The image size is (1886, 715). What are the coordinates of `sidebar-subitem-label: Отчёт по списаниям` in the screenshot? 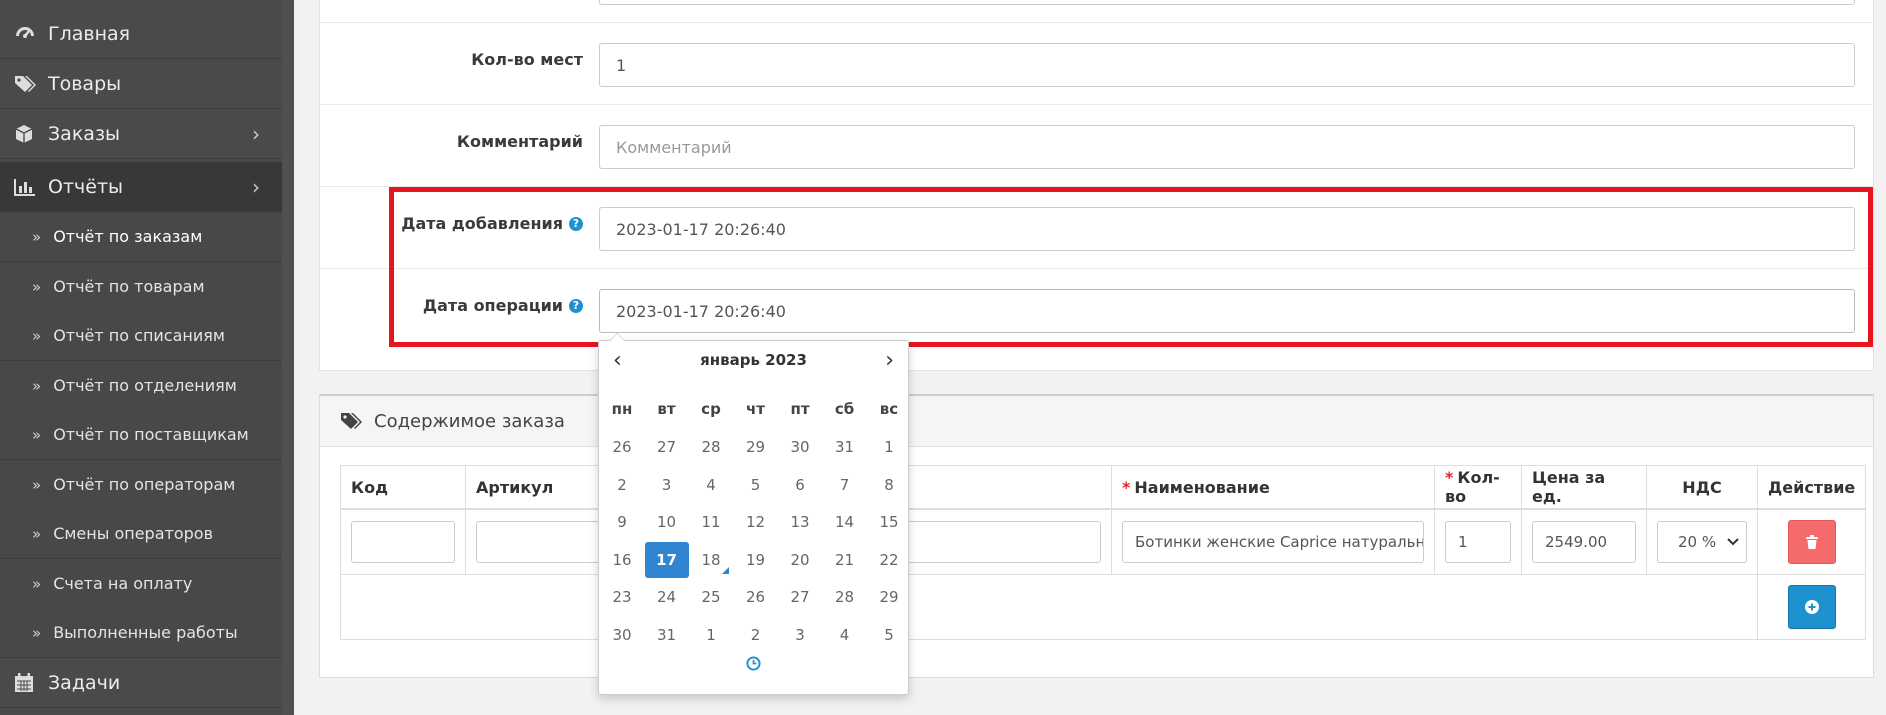 It's located at (139, 335).